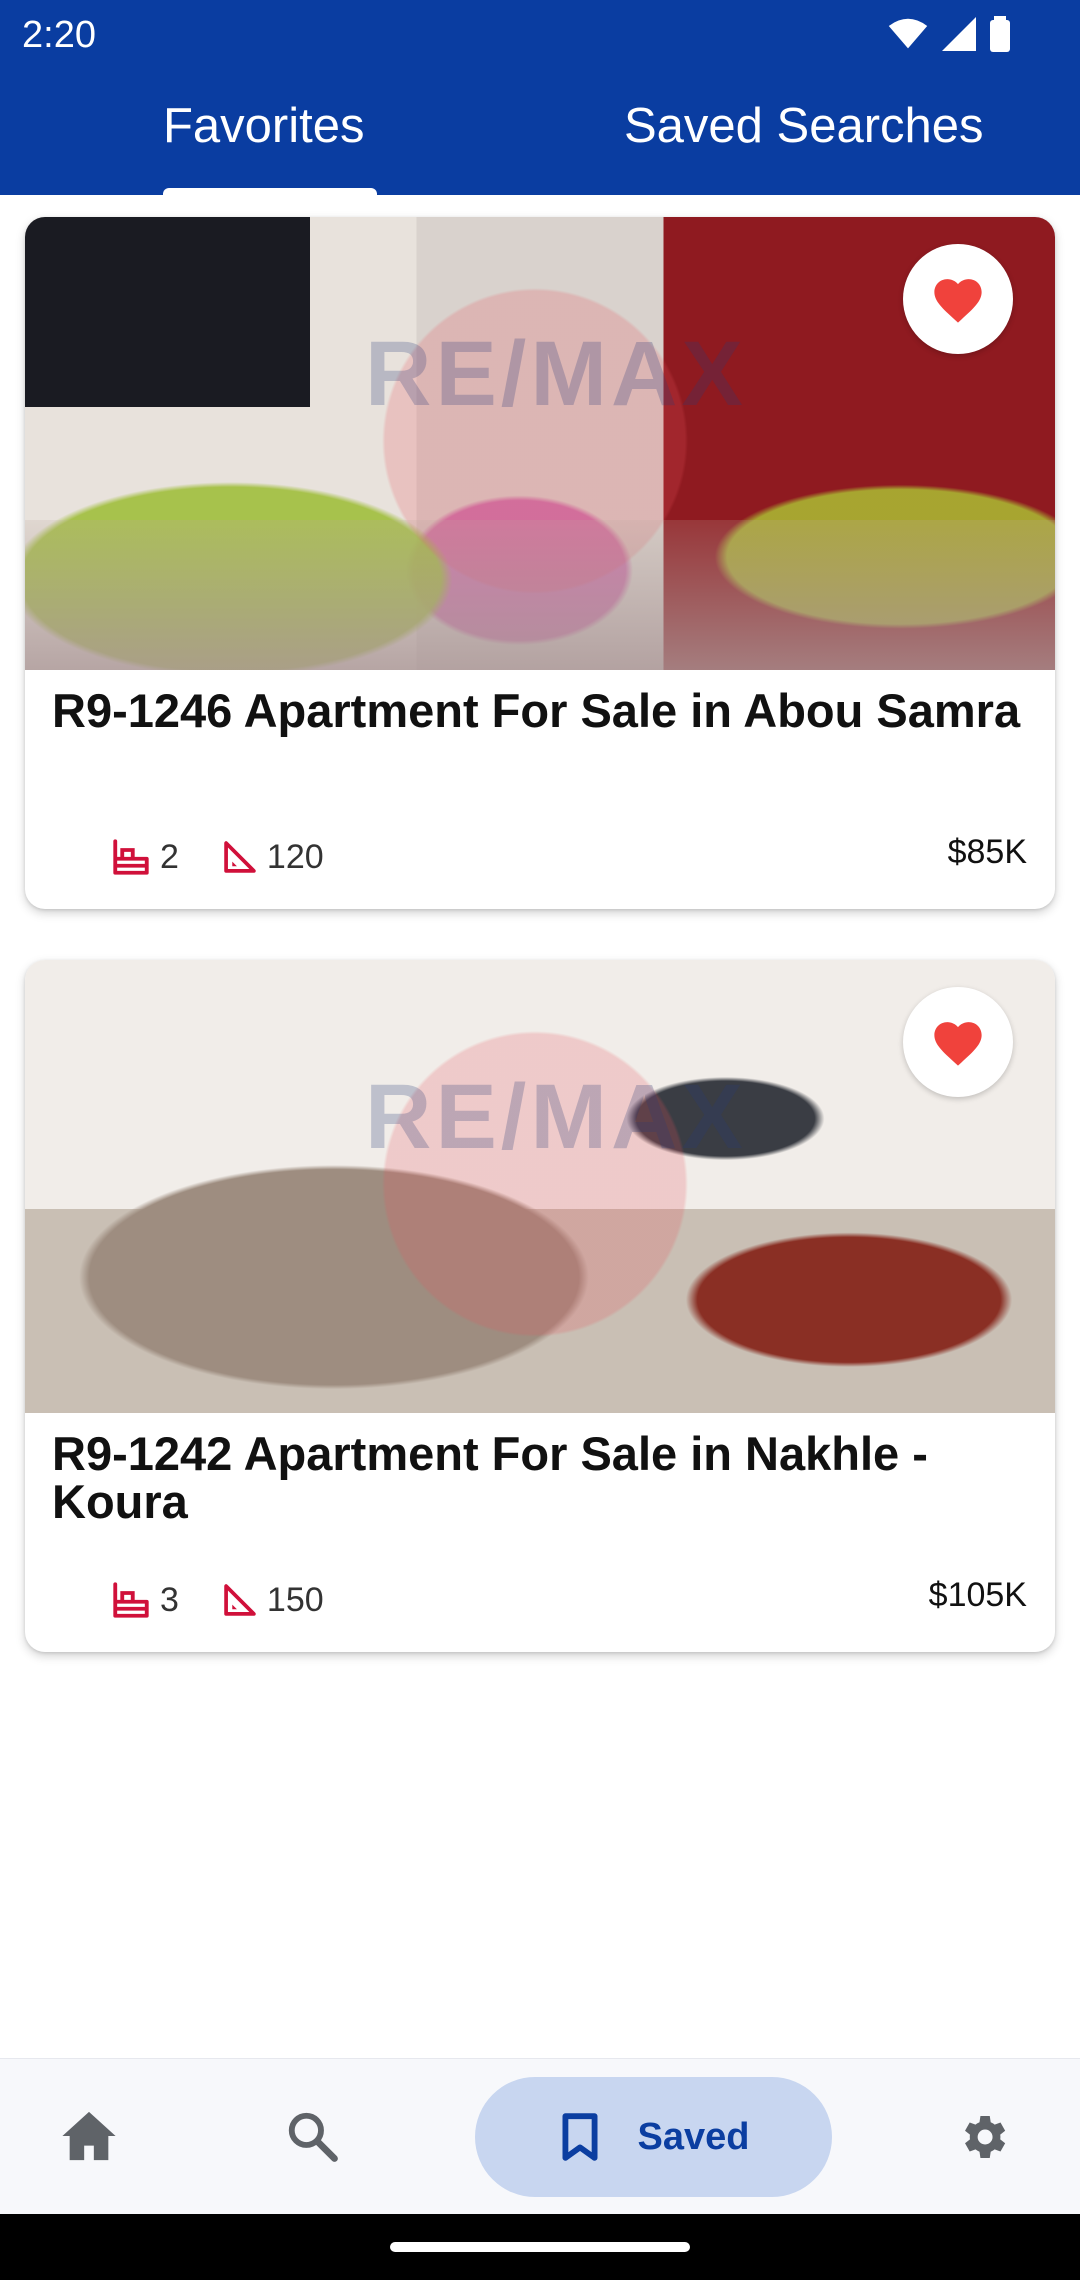 The image size is (1080, 2280). I want to click on bedrooms-count: 3, so click(169, 1599).